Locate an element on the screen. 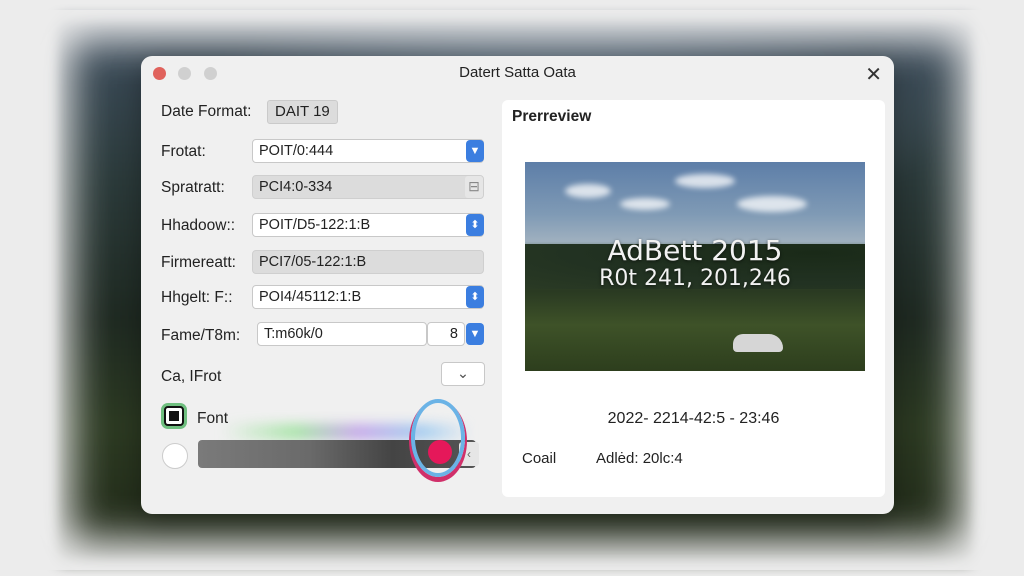 This screenshot has width=1024, height=576. hhgelt-value: POI4/45112:1:B is located at coordinates (310, 297).